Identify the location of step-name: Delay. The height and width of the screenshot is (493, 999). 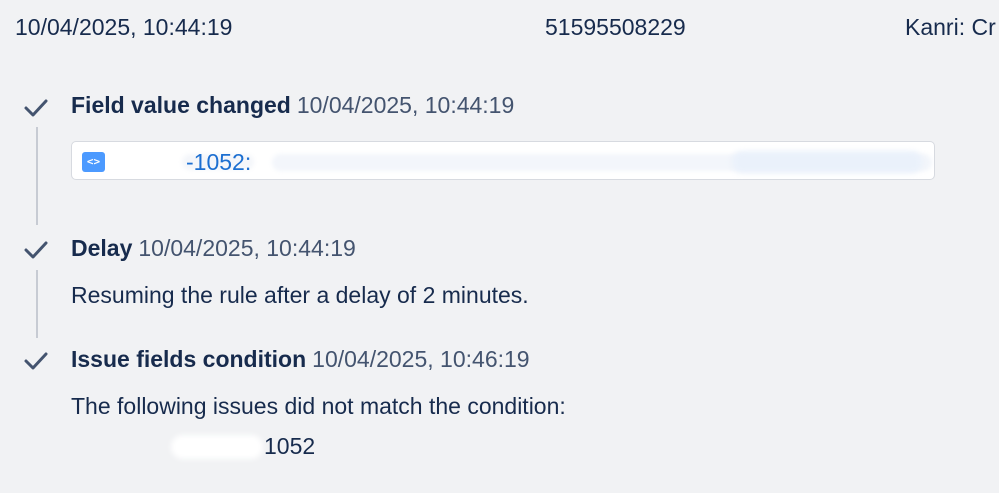
(102, 248).